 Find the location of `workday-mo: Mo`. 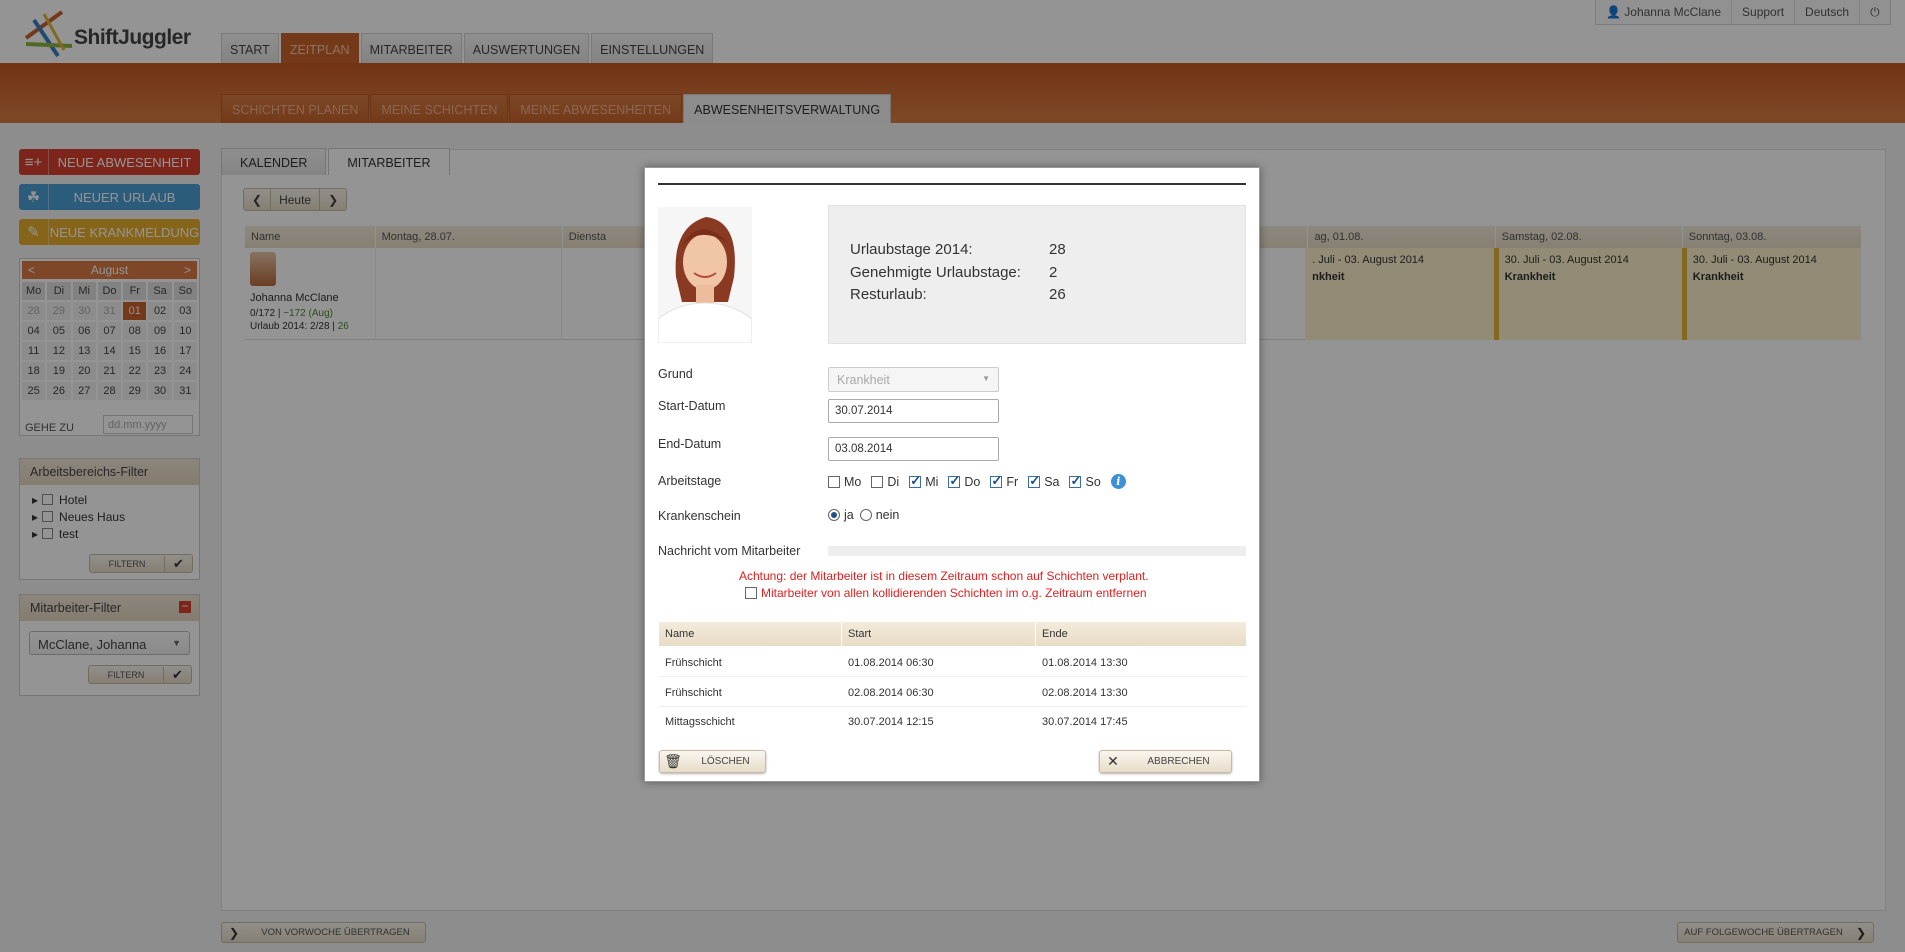

workday-mo: Mo is located at coordinates (844, 482).